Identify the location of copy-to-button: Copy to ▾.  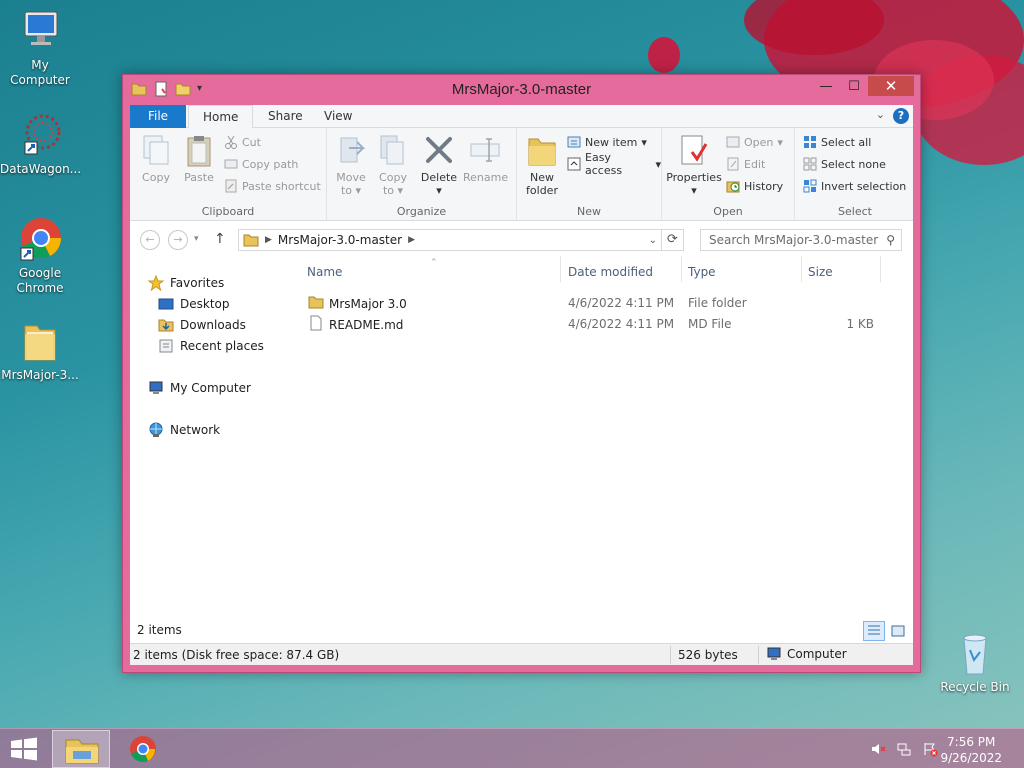
(393, 165).